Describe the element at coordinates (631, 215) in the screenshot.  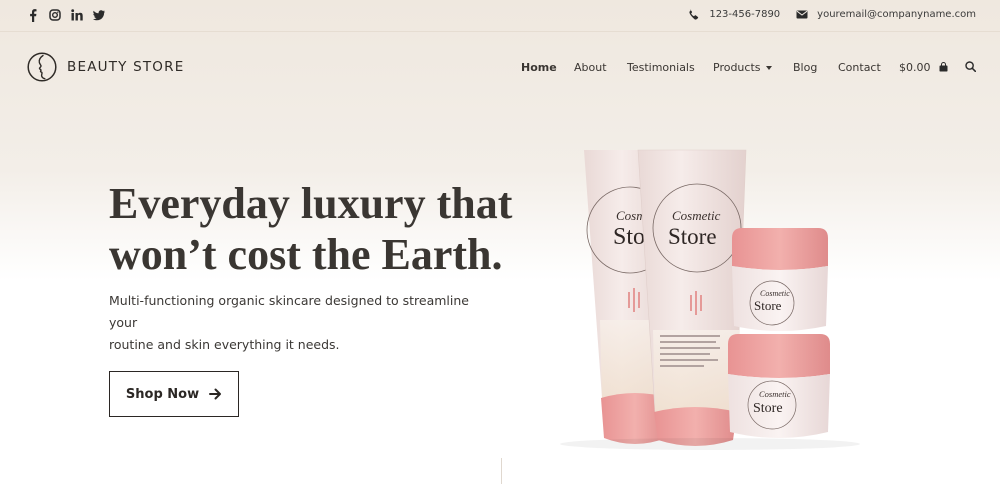
I see `tube-back-label-line-1: Cosm` at that location.